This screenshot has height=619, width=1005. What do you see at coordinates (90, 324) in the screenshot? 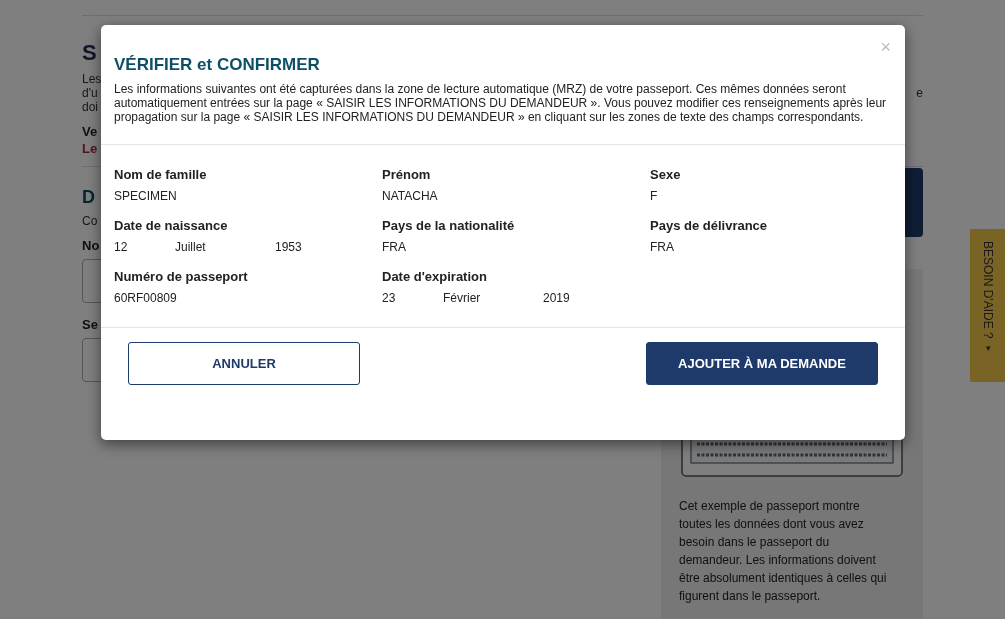
I see `field-label: Se` at bounding box center [90, 324].